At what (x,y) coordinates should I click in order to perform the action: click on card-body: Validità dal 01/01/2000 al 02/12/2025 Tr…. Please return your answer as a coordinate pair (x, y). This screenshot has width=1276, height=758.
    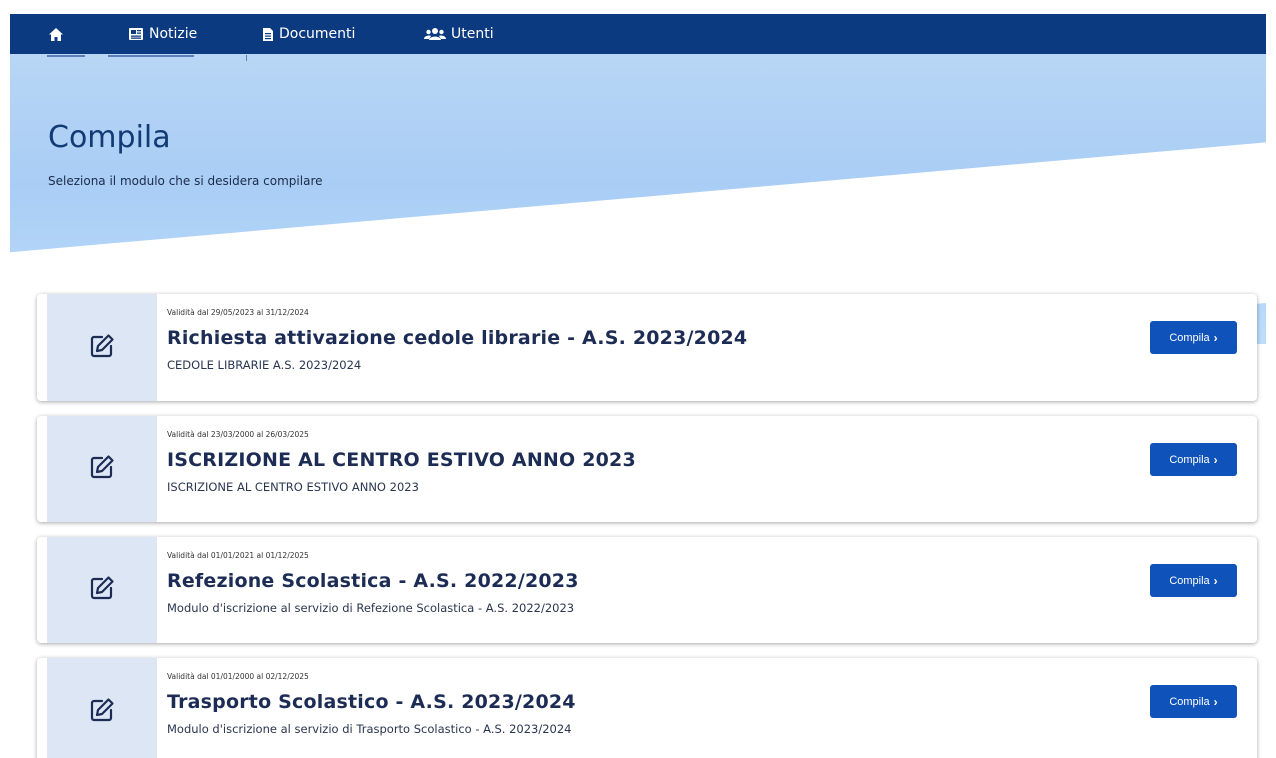
    Looking at the image, I should click on (707, 708).